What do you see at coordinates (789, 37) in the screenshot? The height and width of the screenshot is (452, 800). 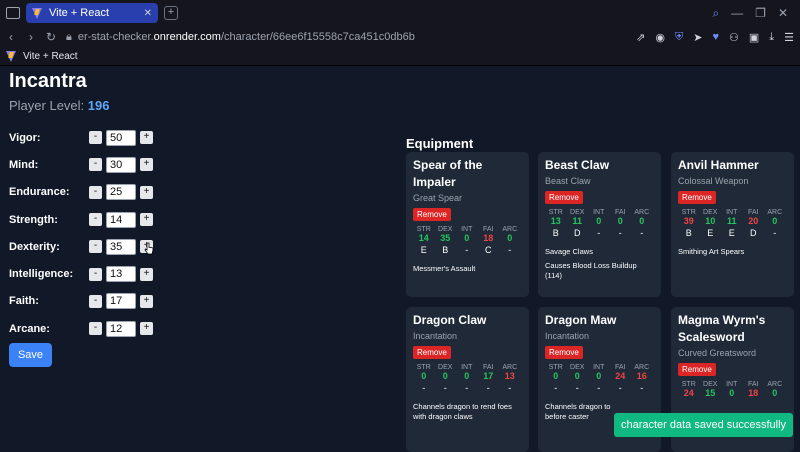 I see `menu-icon: ☰` at bounding box center [789, 37].